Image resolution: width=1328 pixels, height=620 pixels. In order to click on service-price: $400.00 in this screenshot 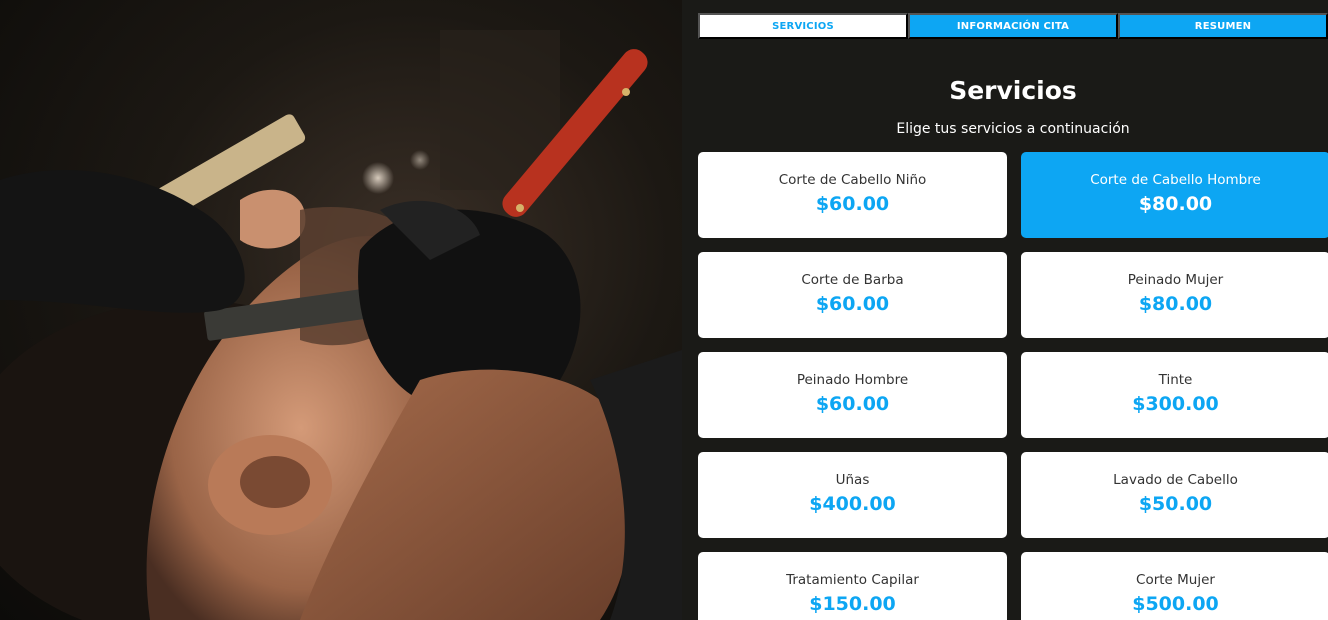, I will do `click(852, 503)`.